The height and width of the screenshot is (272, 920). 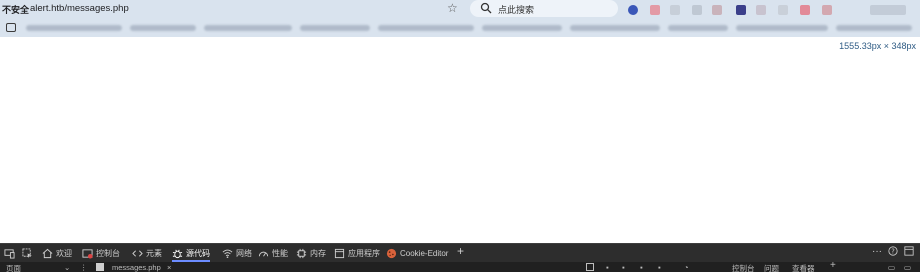 What do you see at coordinates (280, 253) in the screenshot?
I see `tab-label: 性能` at bounding box center [280, 253].